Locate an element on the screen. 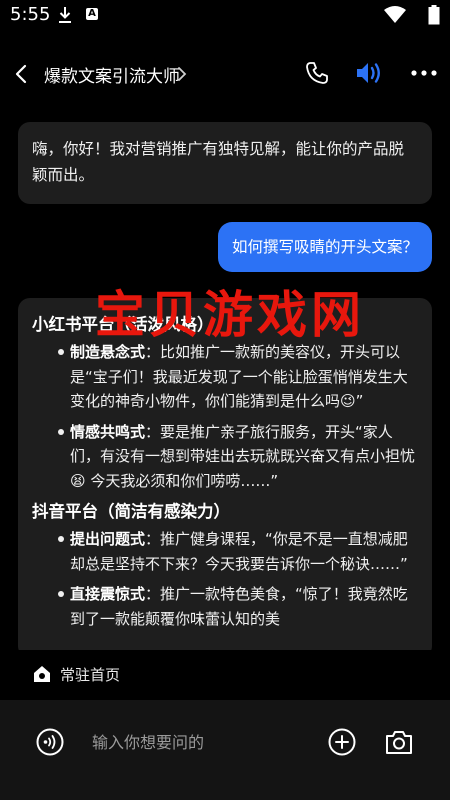 The width and height of the screenshot is (450, 800). input-bar is located at coordinates (225, 750).